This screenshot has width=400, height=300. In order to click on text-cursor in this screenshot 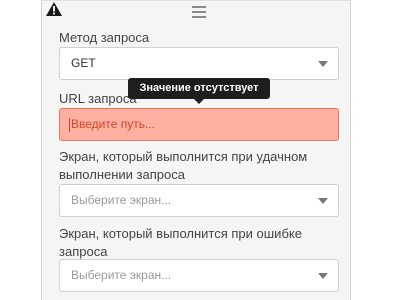, I will do `click(69, 124)`.